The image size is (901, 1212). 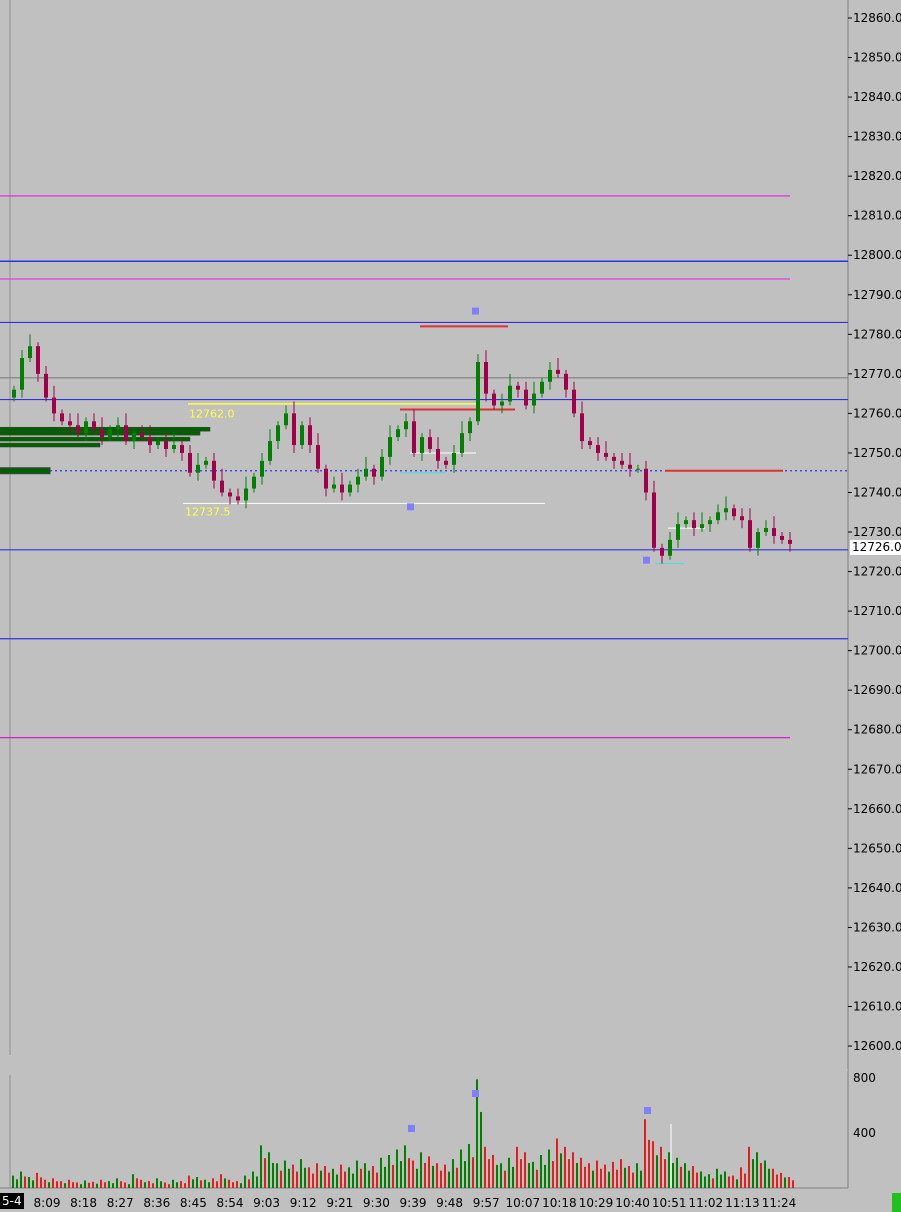 I want to click on price-tick-label: 12620.0, so click(x=877, y=967).